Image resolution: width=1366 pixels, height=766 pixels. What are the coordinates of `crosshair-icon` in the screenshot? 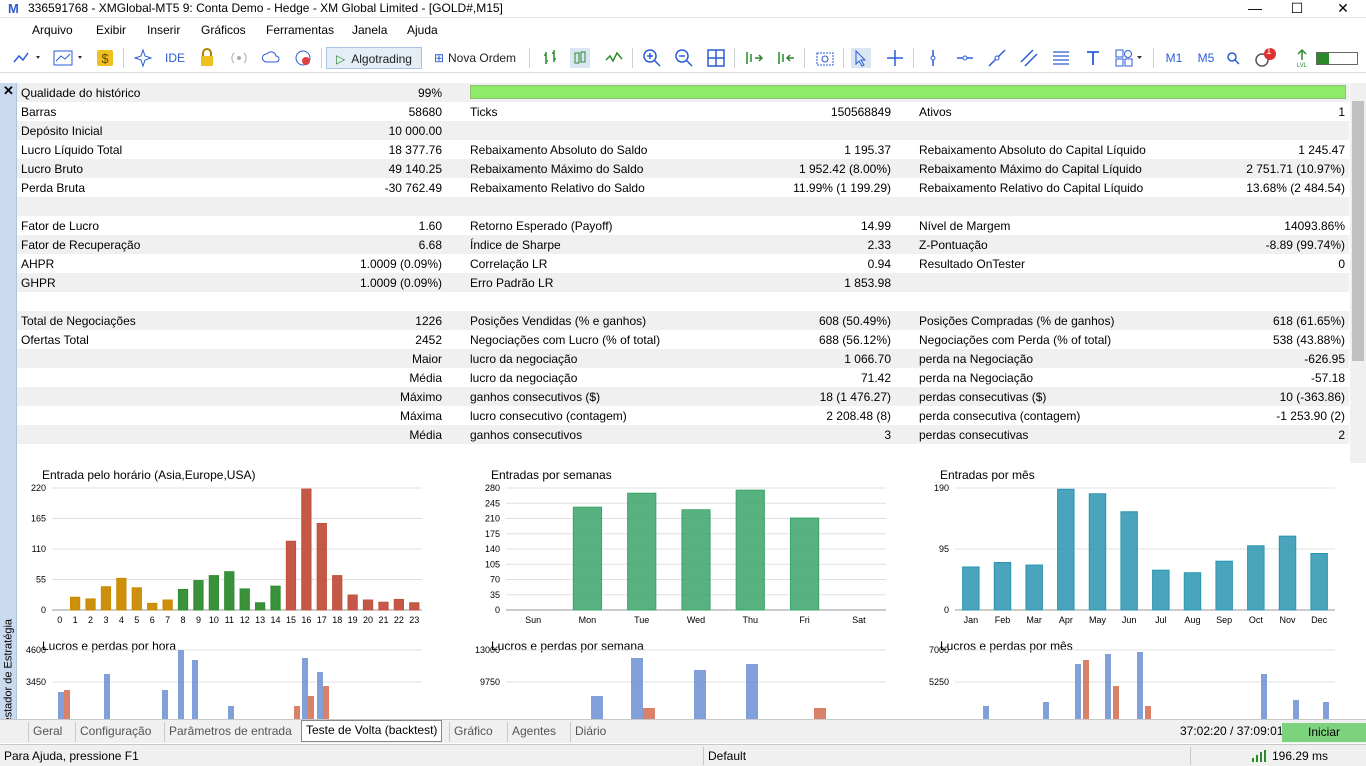 It's located at (895, 58).